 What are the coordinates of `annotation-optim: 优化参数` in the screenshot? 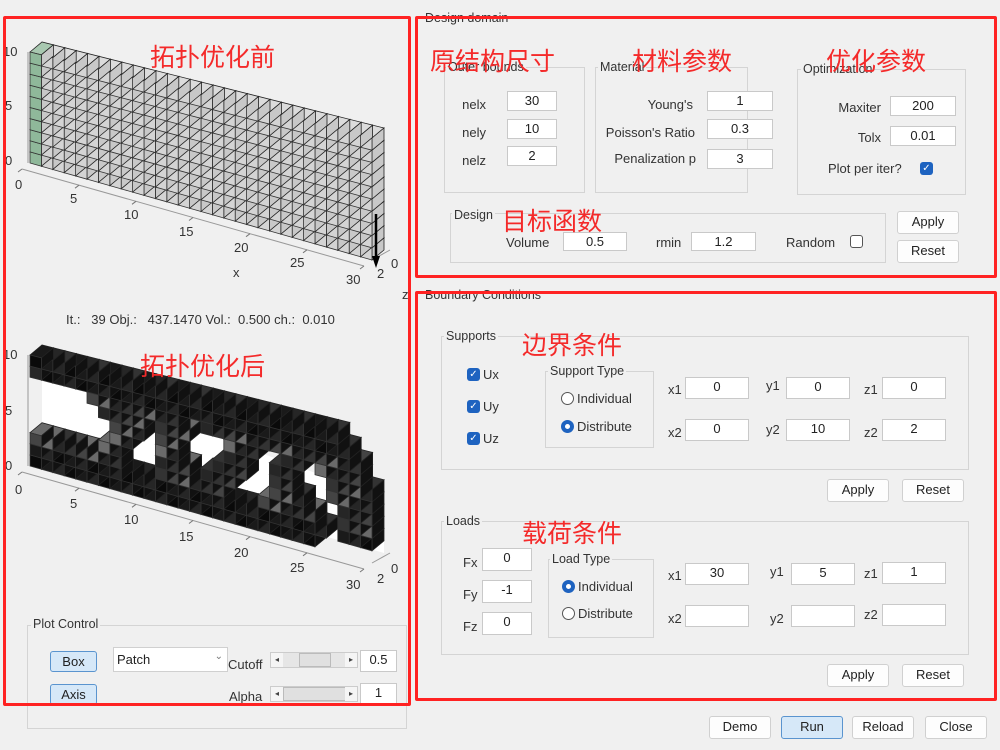 It's located at (876, 62).